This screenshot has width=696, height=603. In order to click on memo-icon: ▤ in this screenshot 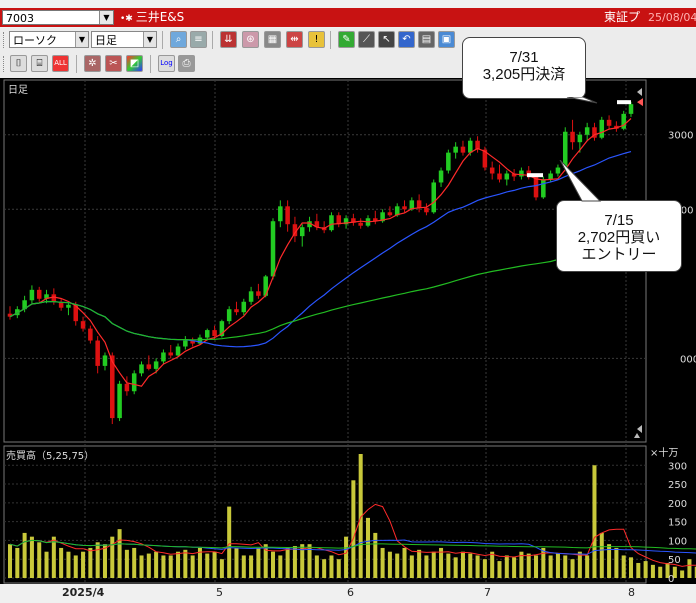, I will do `click(426, 39)`.